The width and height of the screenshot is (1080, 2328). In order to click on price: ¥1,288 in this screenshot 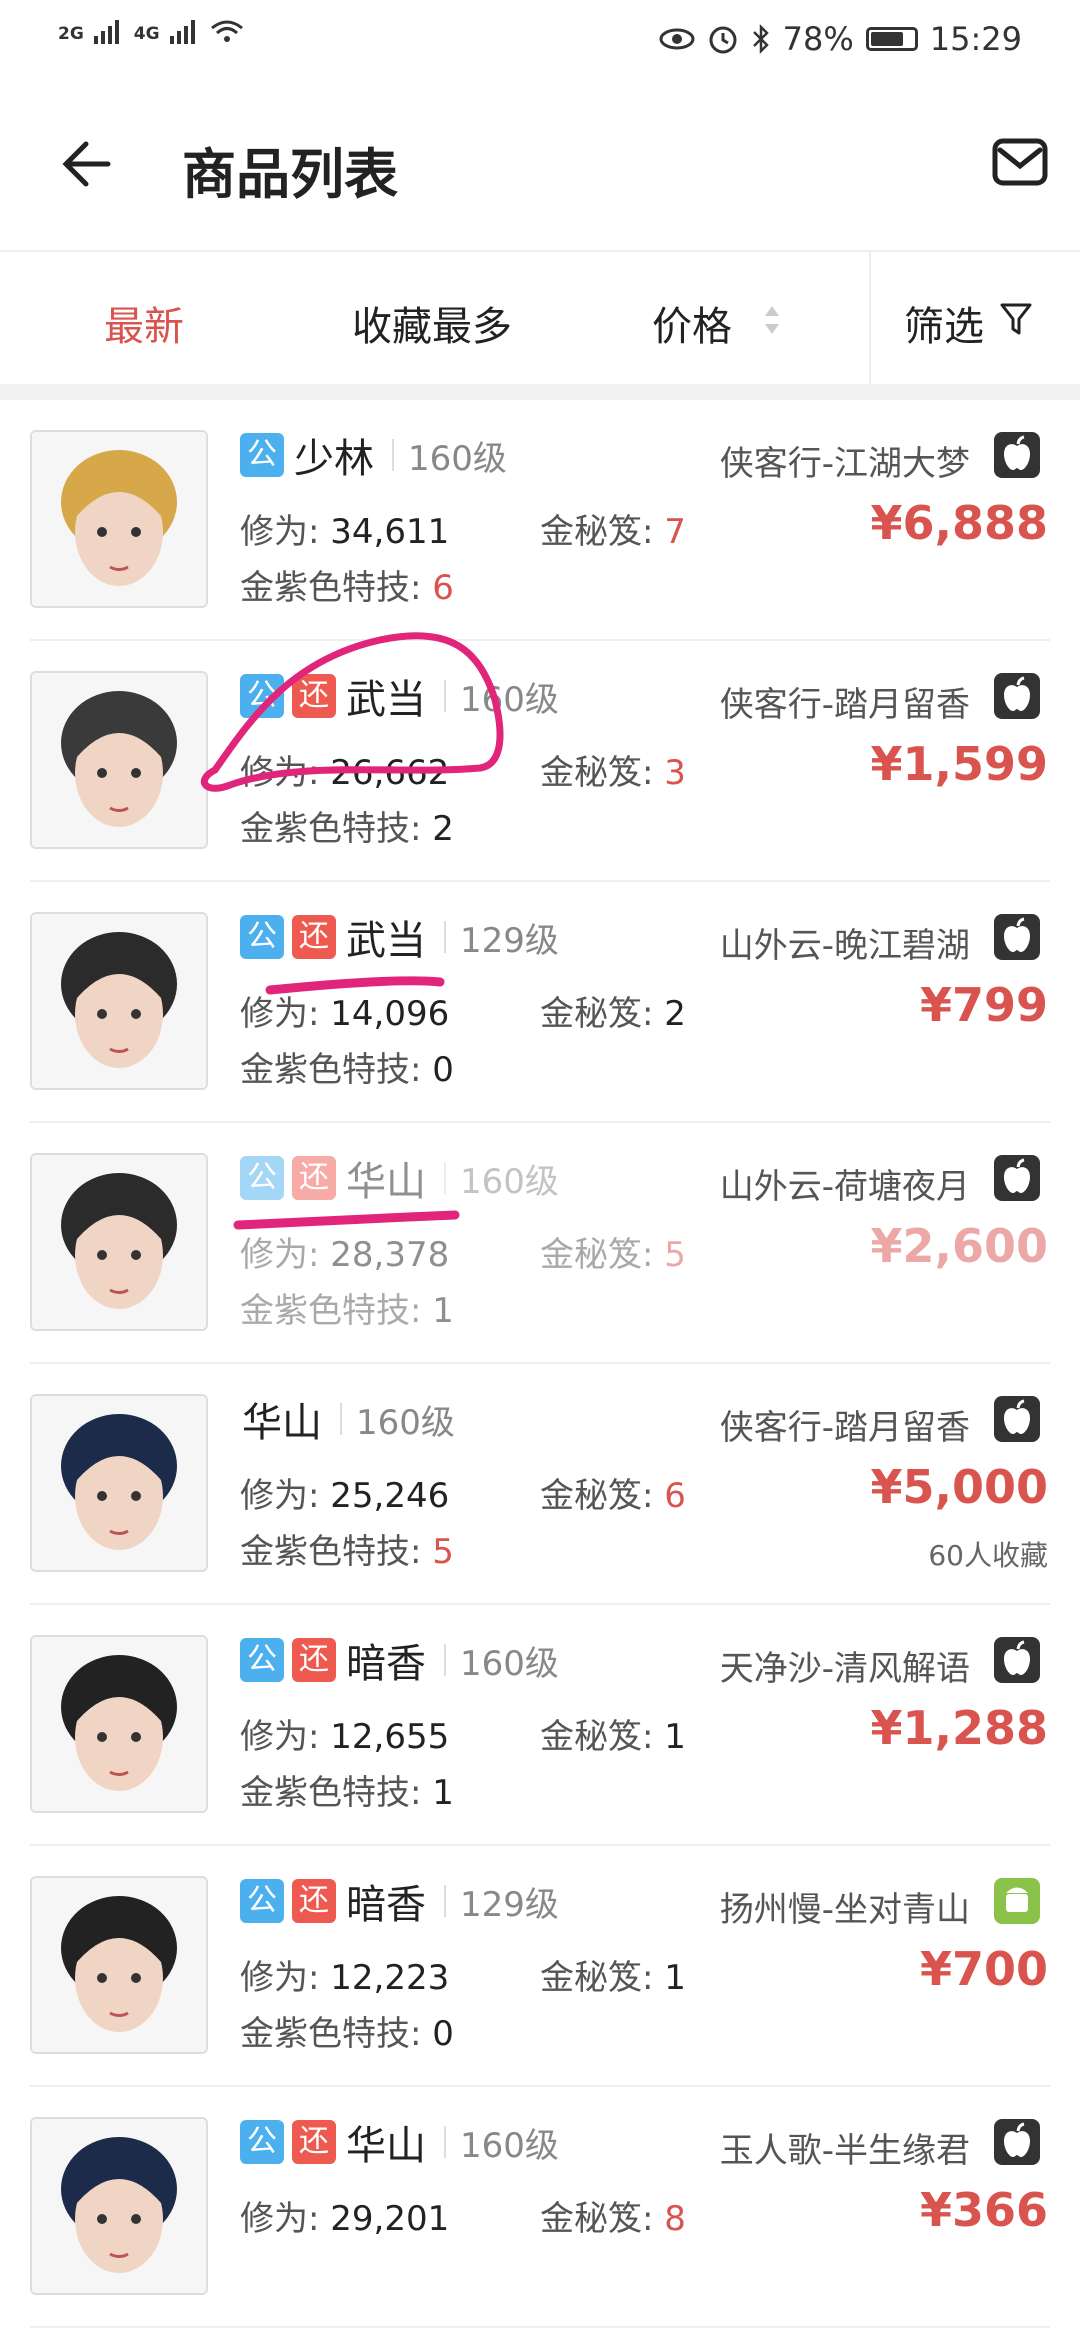, I will do `click(959, 1728)`.